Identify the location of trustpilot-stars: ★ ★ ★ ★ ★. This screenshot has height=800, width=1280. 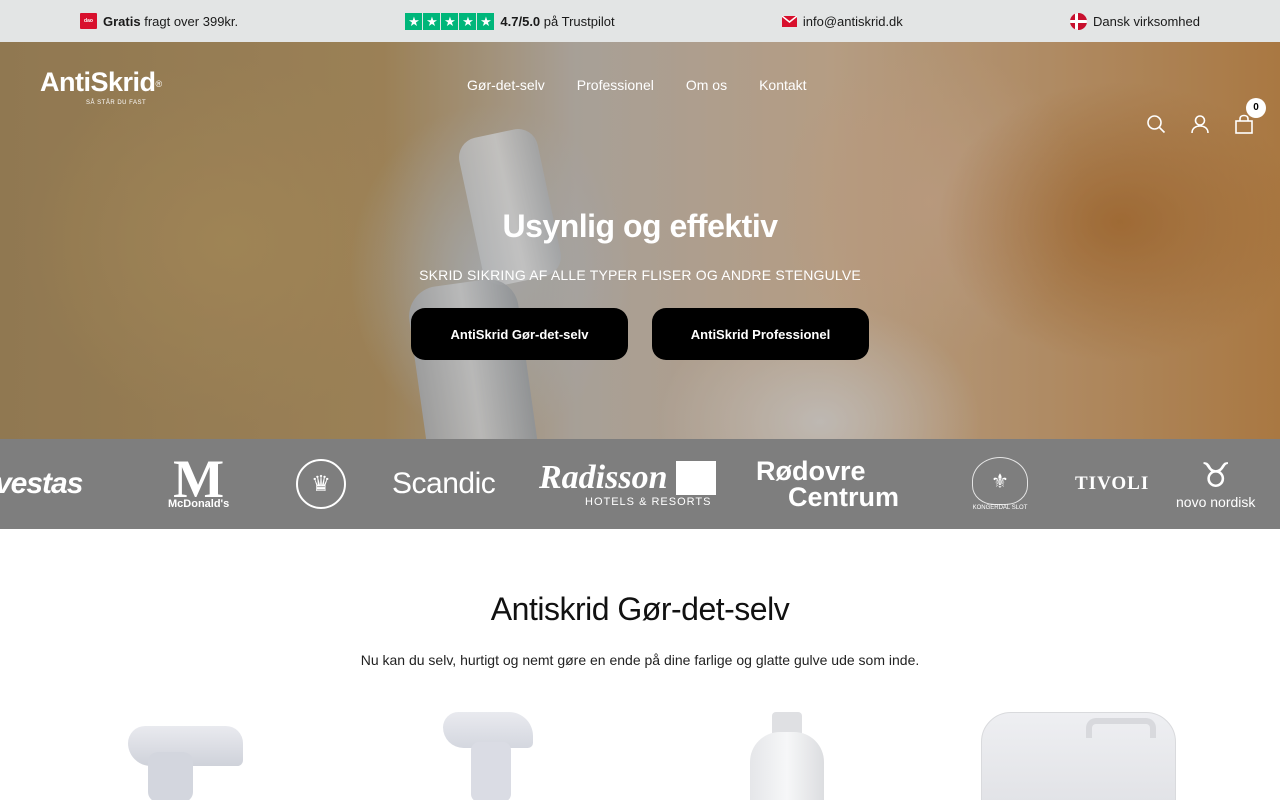
(450, 21).